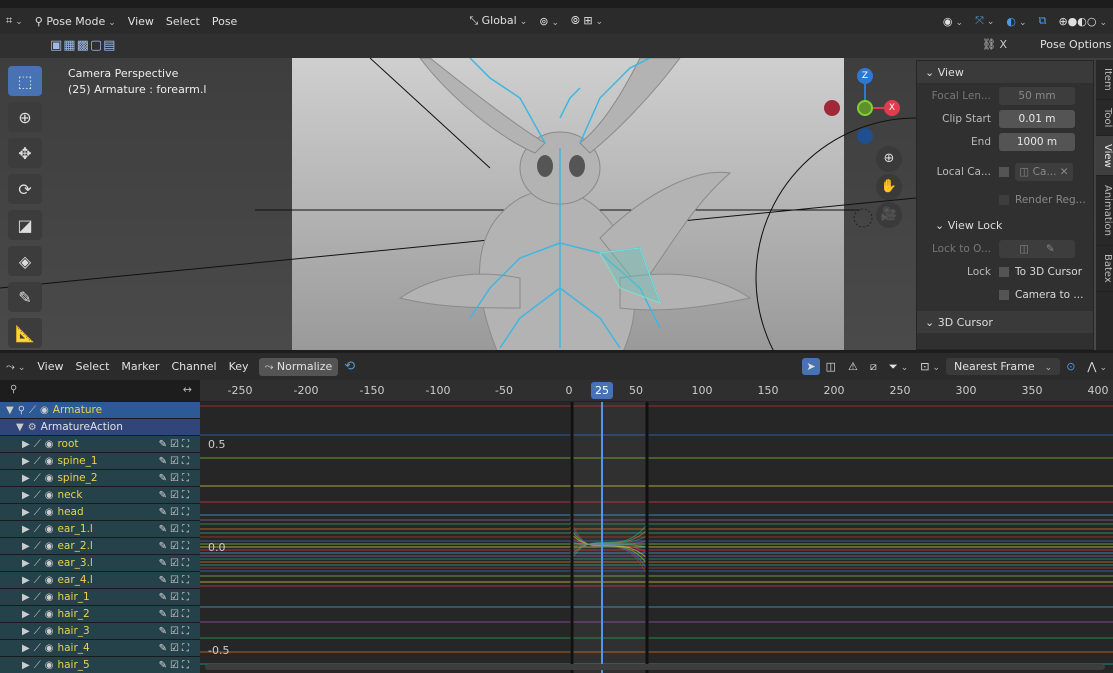  What do you see at coordinates (811, 366) in the screenshot?
I see `only-selected-icon: ➤` at bounding box center [811, 366].